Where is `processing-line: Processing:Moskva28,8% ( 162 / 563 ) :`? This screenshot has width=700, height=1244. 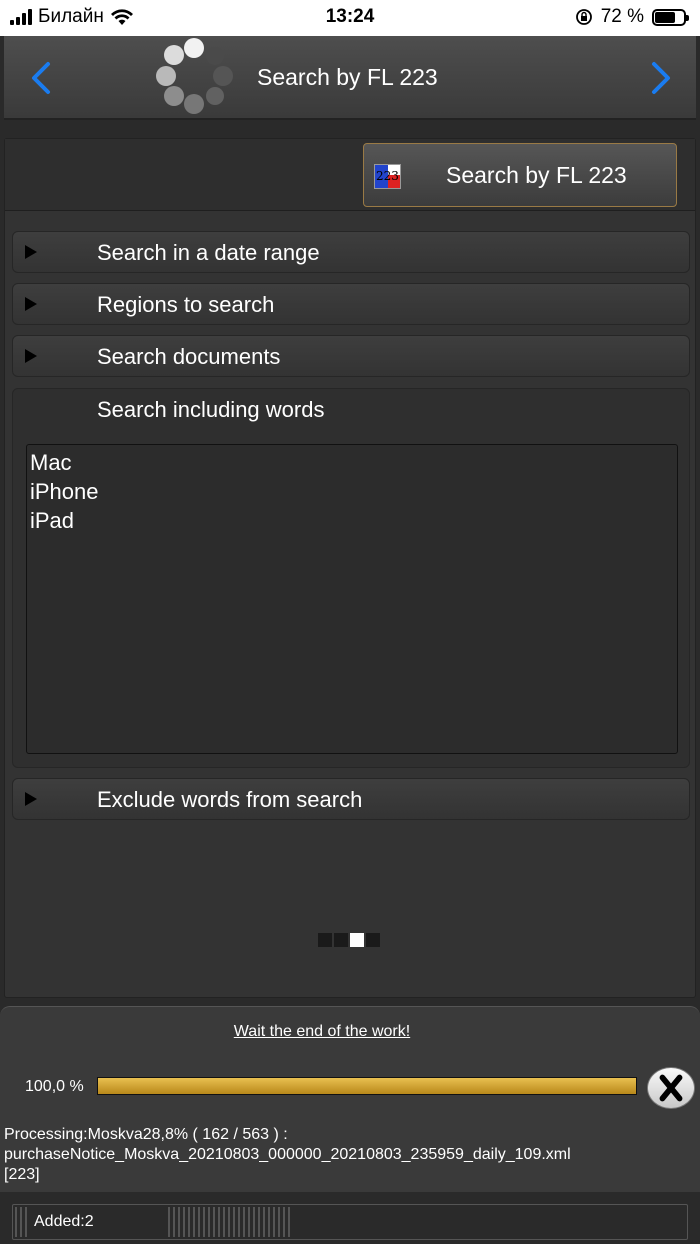
processing-line: Processing:Moskva28,8% ( 162 / 563 ) : is located at coordinates (146, 1134).